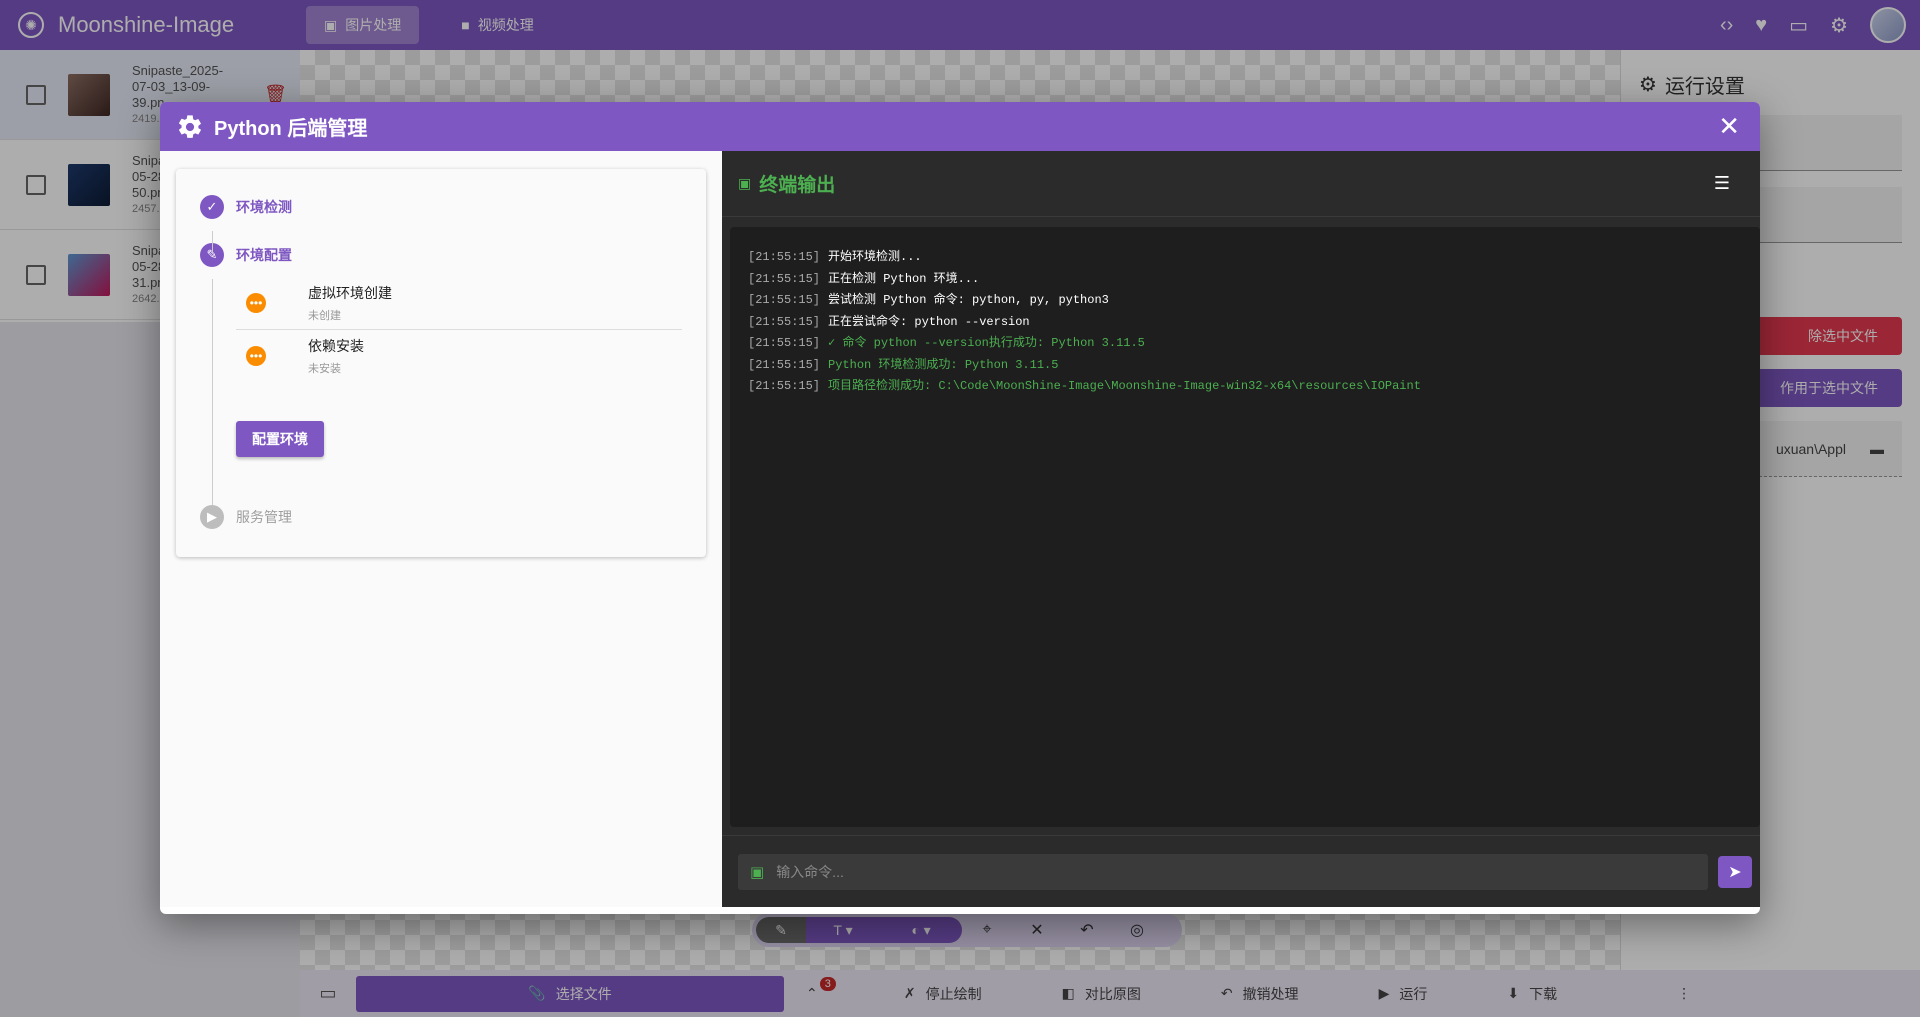 The image size is (1920, 1017). I want to click on step-label: 环境配置, so click(264, 255).